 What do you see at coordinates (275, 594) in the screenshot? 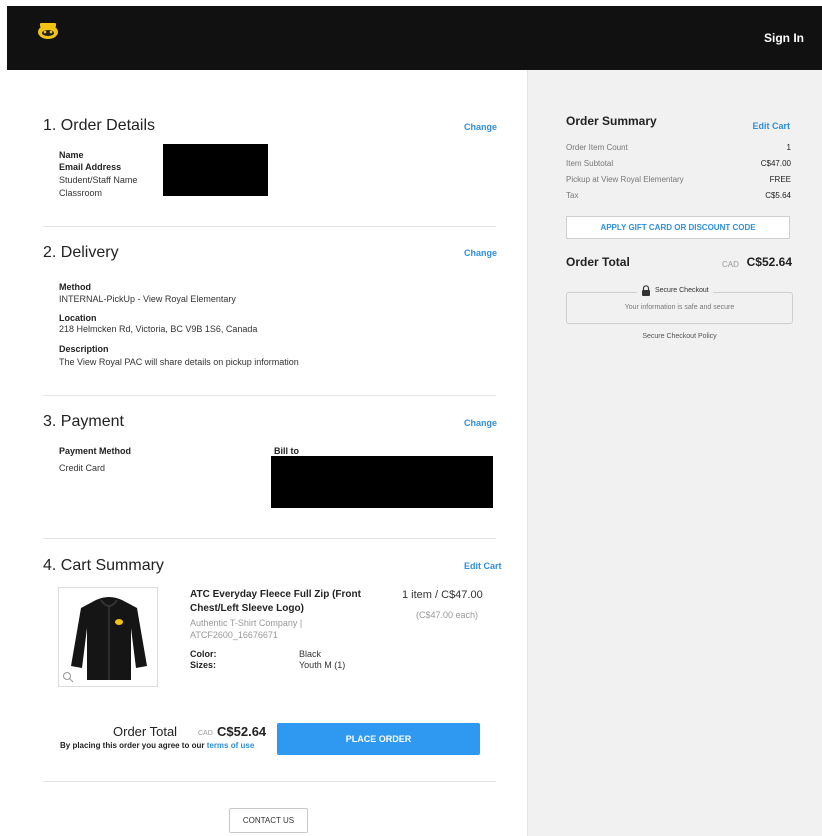
I see `product-name-line1: ATC Everyday Fleece Full Zip (Front` at bounding box center [275, 594].